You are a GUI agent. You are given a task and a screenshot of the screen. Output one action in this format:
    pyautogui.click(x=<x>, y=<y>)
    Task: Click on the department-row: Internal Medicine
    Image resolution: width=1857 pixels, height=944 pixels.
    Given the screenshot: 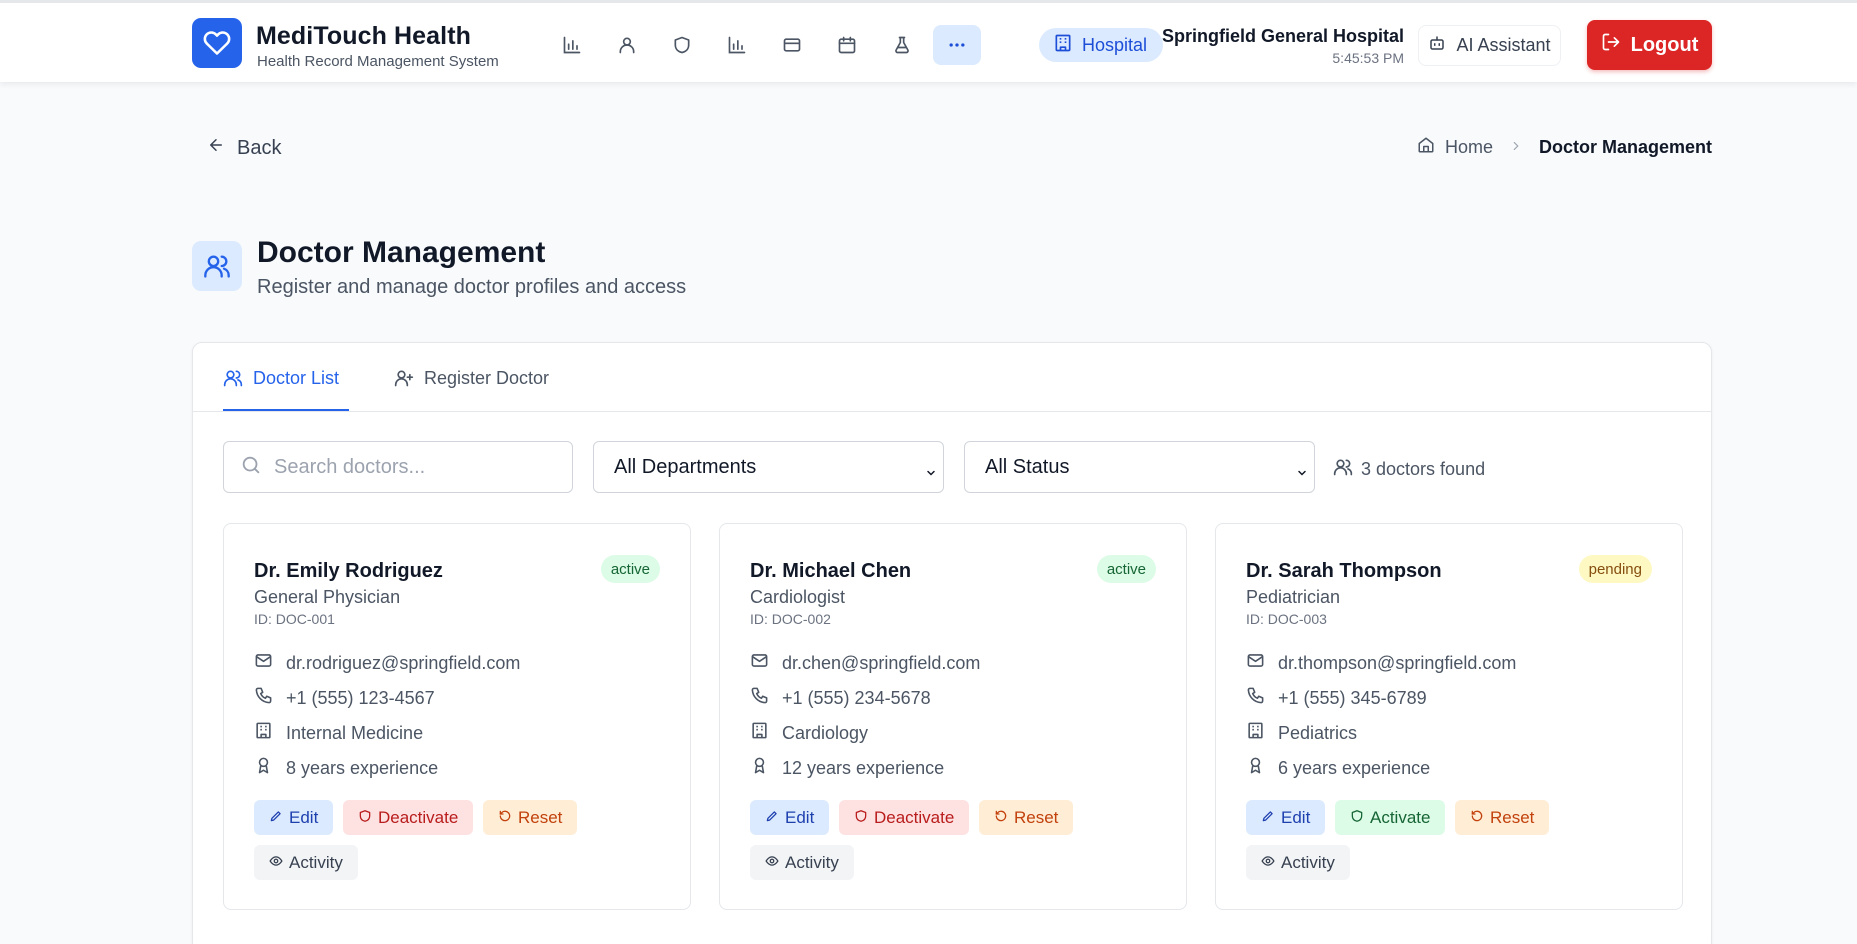 What is the action you would take?
    pyautogui.click(x=338, y=733)
    